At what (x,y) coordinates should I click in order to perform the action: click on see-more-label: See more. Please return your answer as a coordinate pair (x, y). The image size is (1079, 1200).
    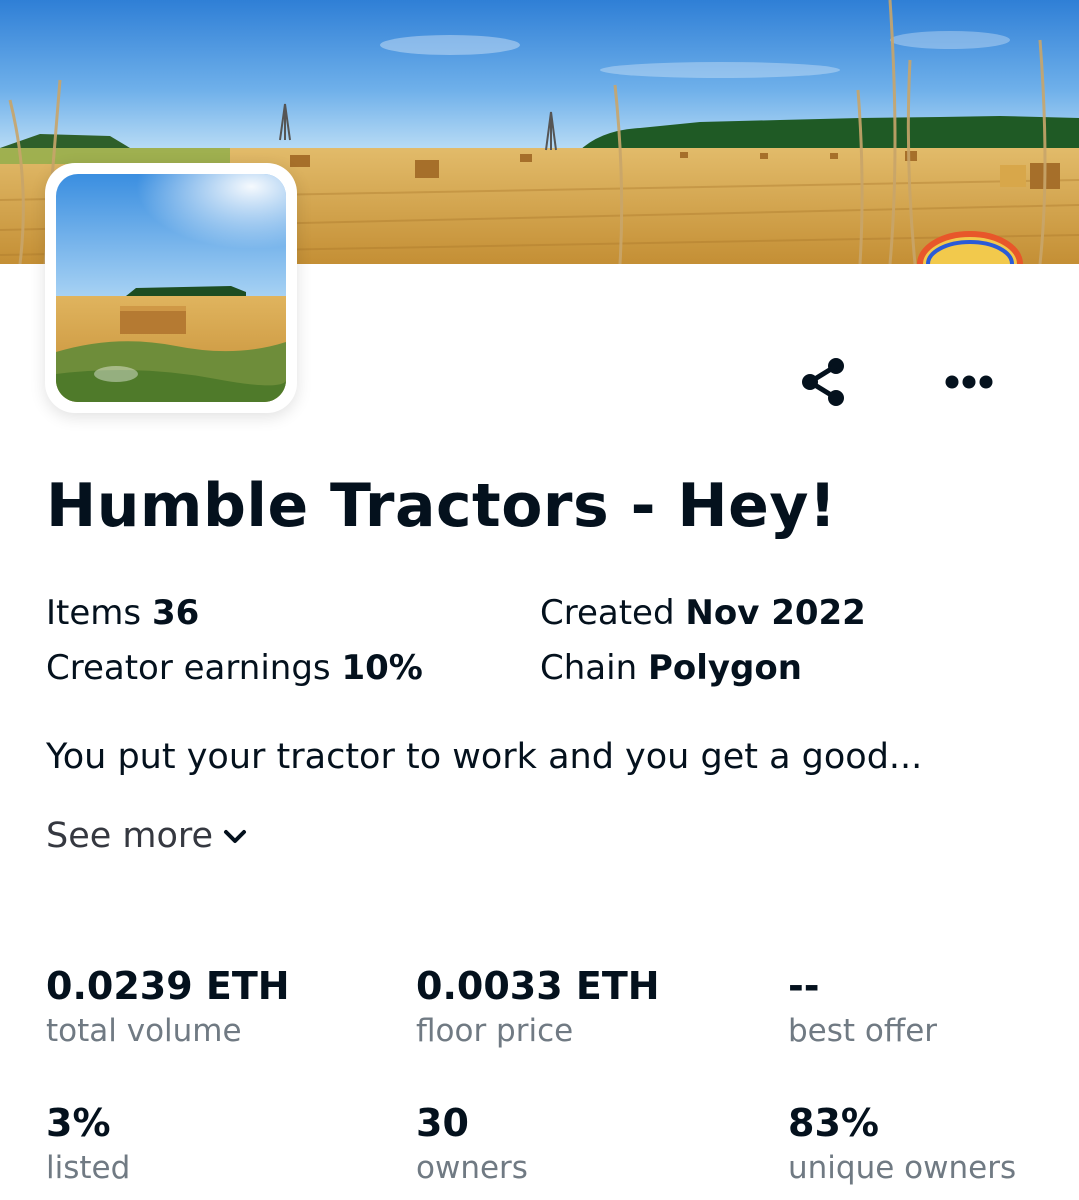
    Looking at the image, I should click on (130, 836).